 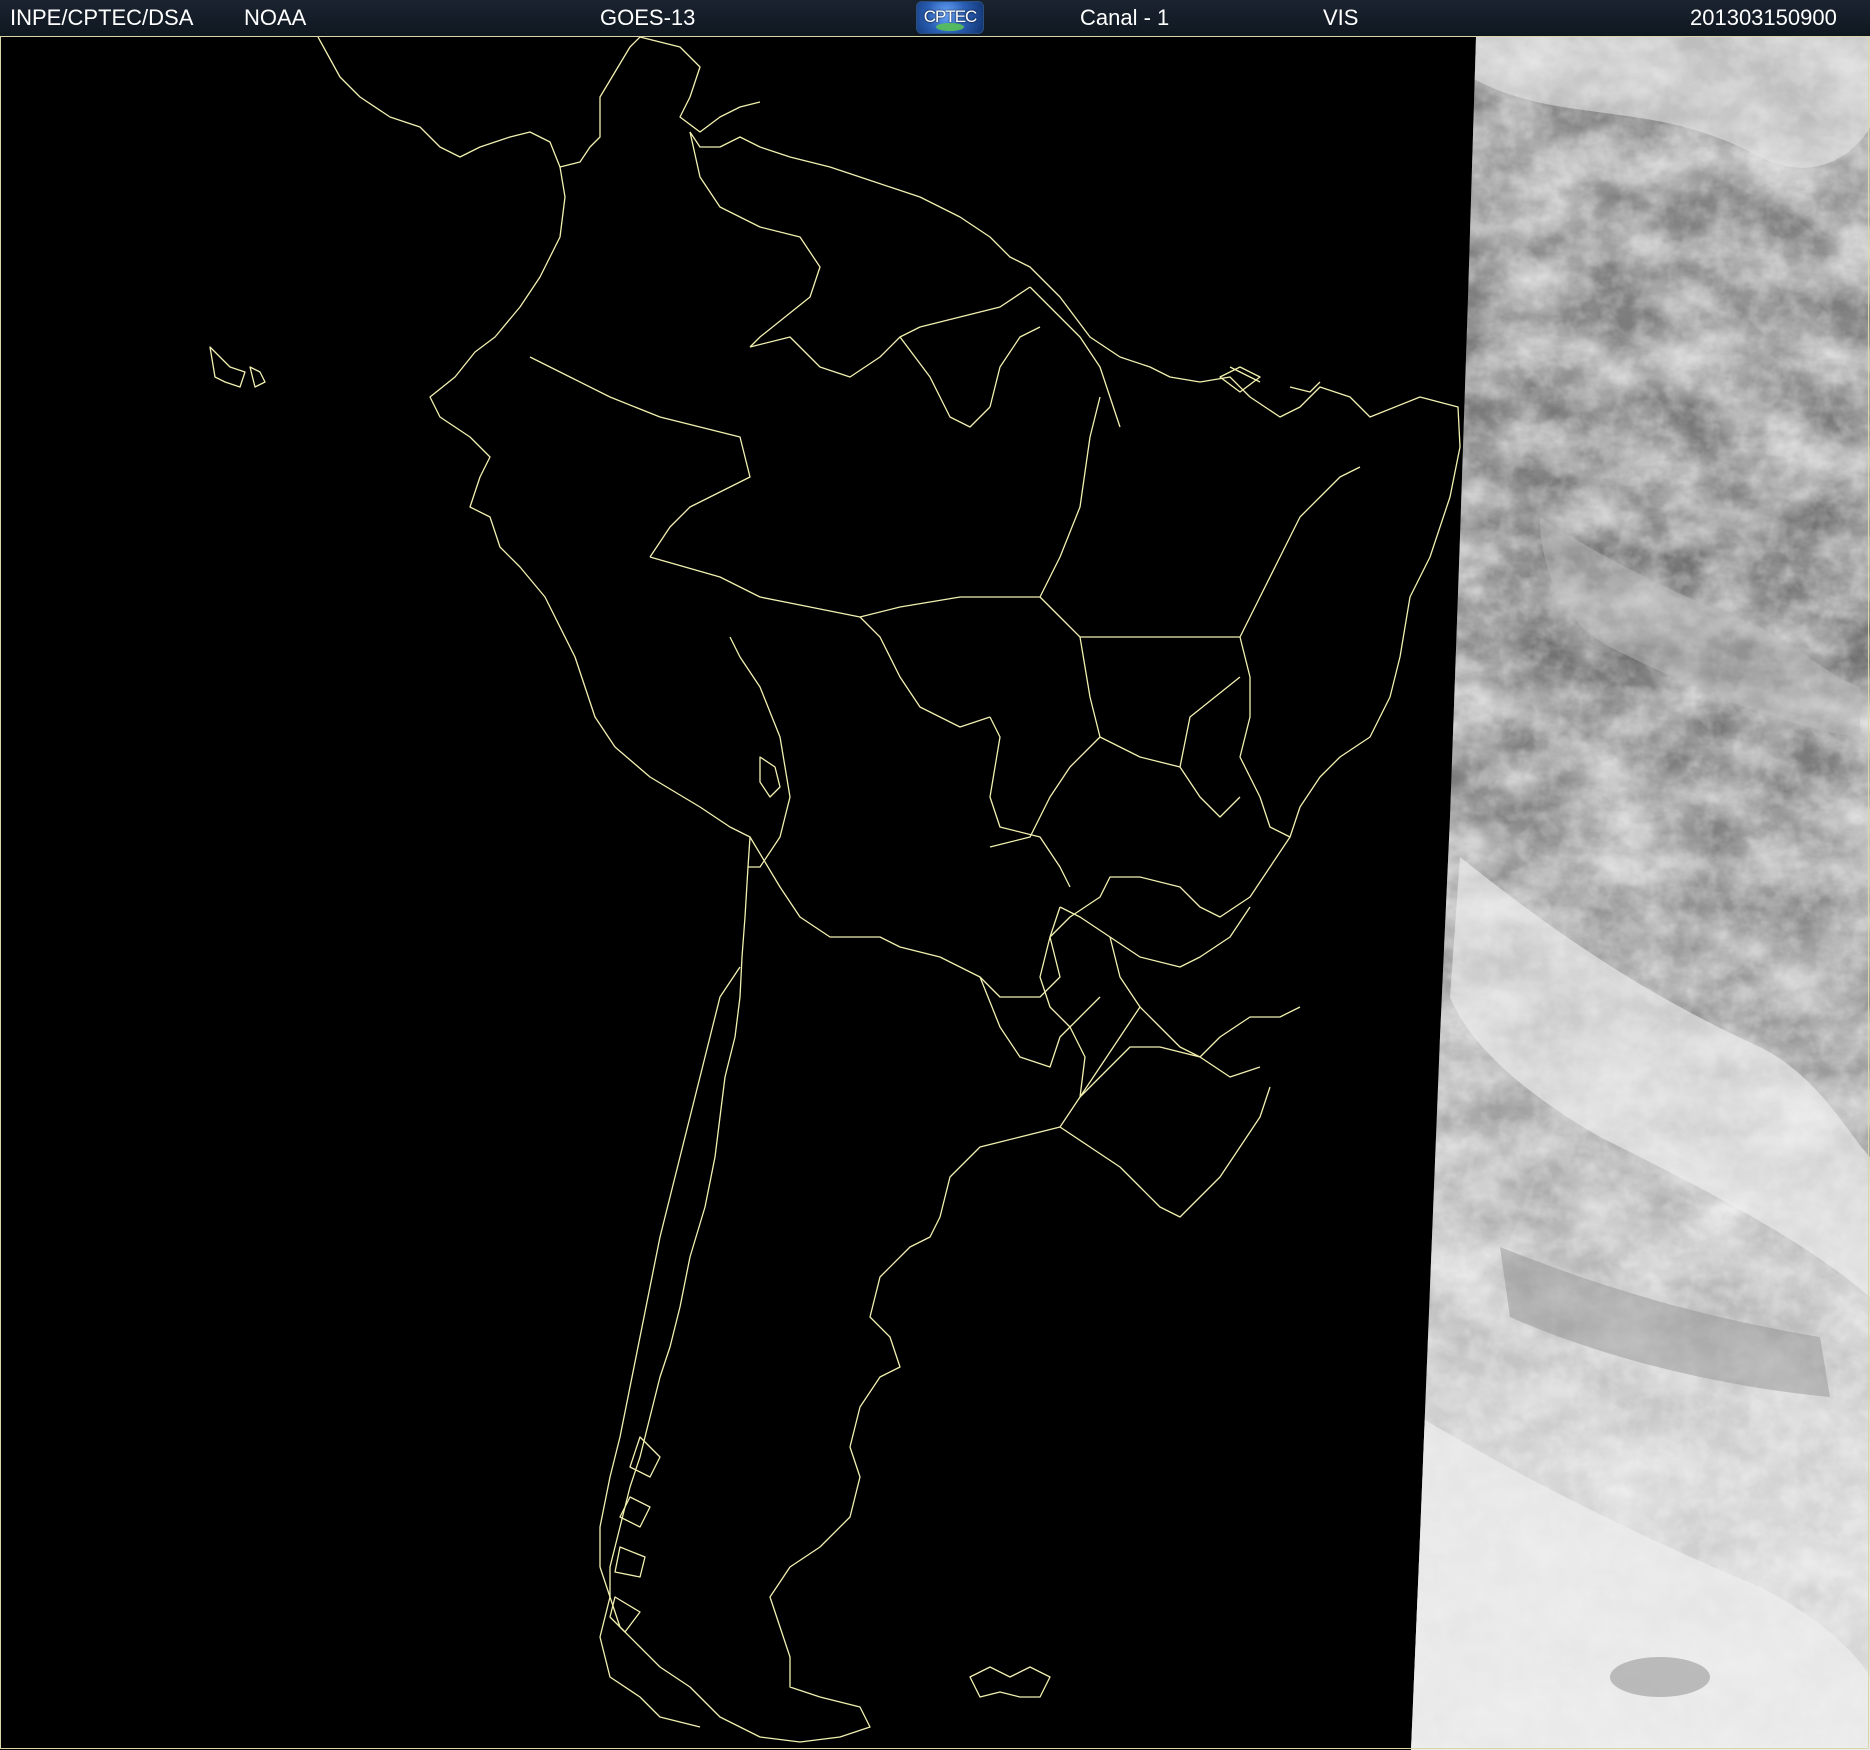 What do you see at coordinates (1763, 17) in the screenshot?
I see `timestamp-label: 201303150900` at bounding box center [1763, 17].